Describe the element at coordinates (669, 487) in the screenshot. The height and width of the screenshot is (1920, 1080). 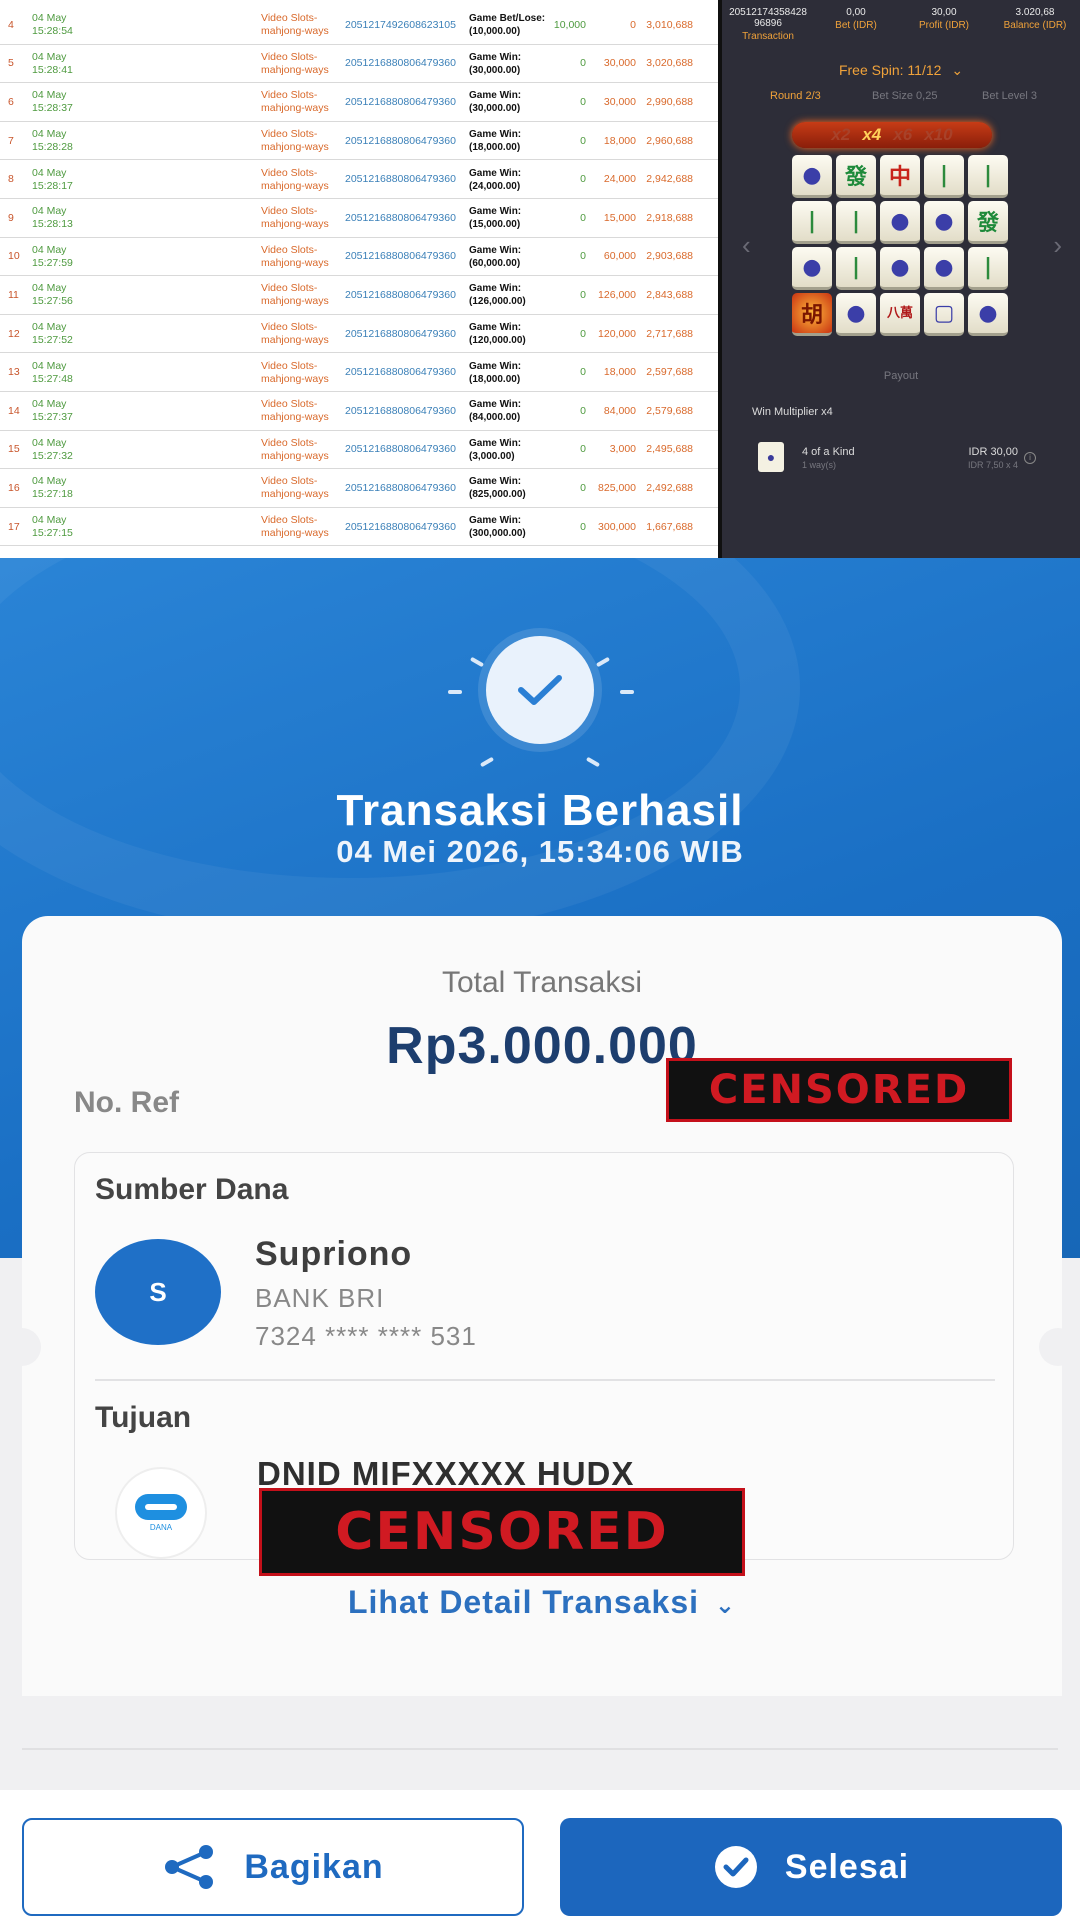
I see `row-balance: 2,492,688` at that location.